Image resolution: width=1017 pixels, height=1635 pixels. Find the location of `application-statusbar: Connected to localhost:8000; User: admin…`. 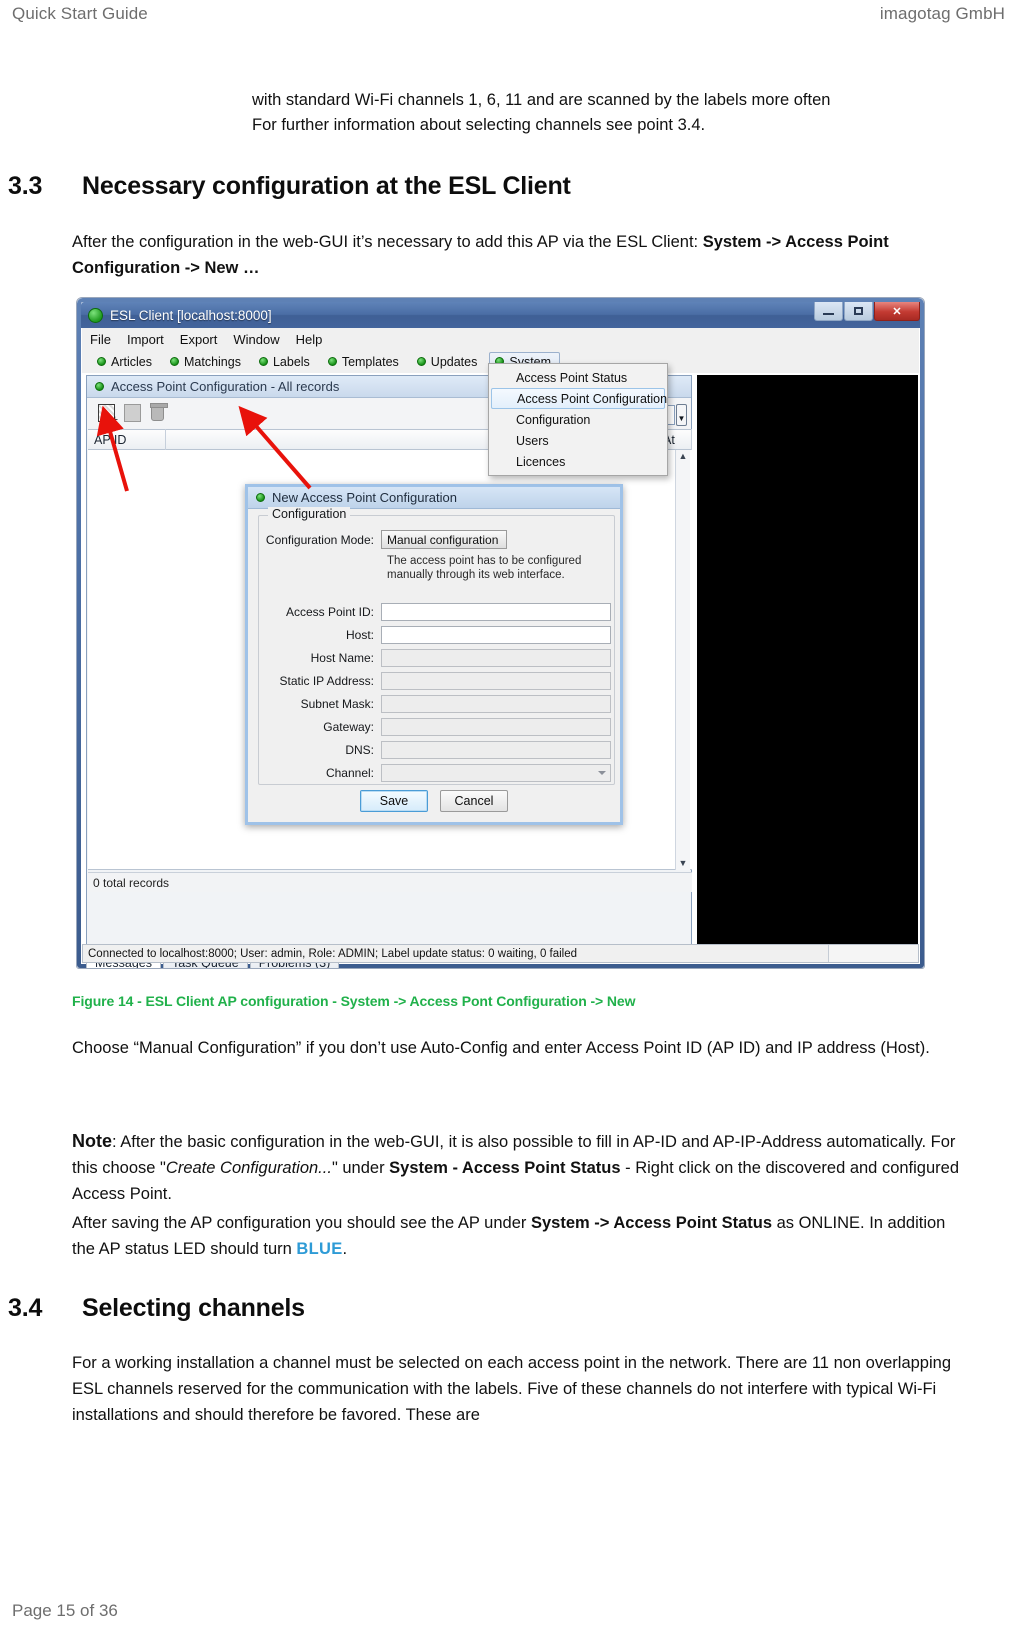

application-statusbar: Connected to localhost:8000; User: admin… is located at coordinates (500, 953).